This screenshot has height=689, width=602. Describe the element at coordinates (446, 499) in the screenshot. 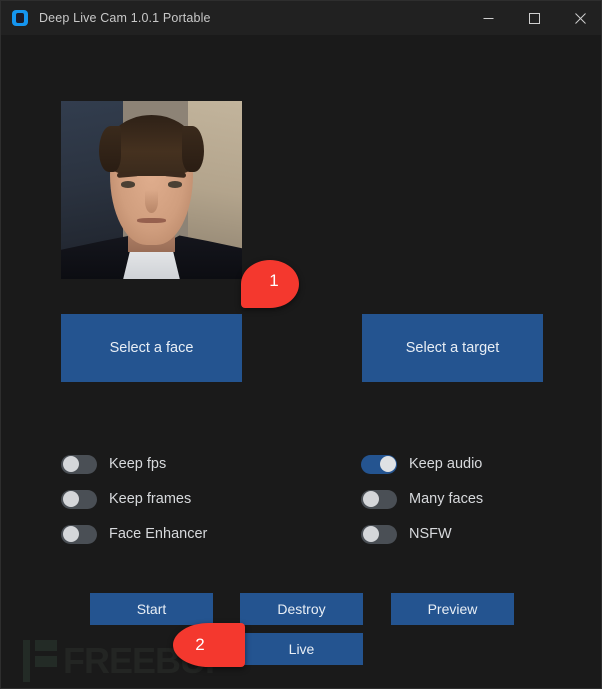

I see `toggle-label: Many faces` at that location.